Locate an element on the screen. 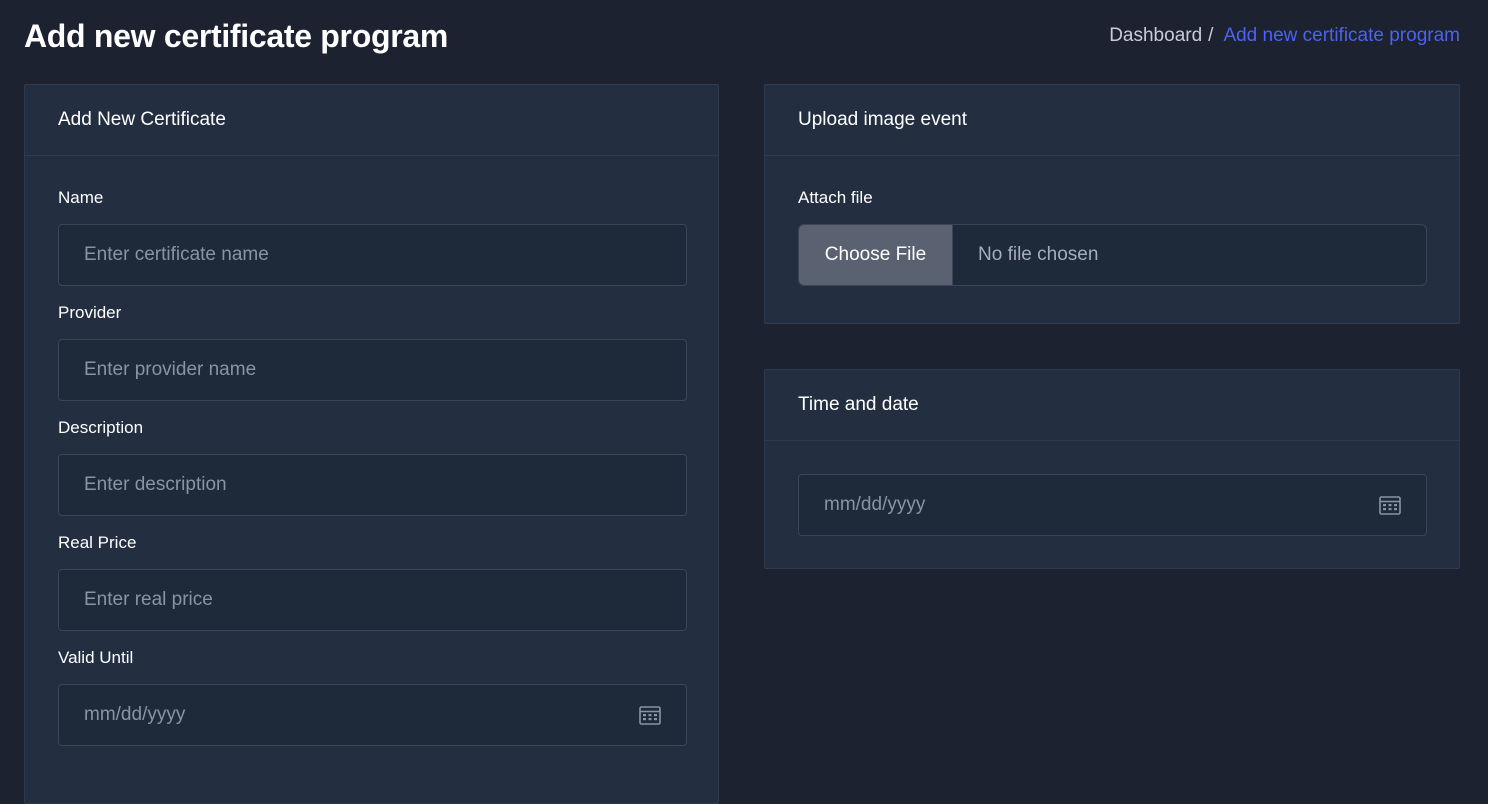  description-label: Description is located at coordinates (101, 427).